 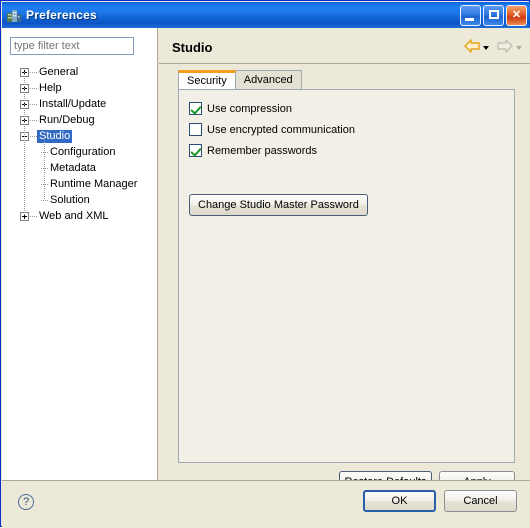 I want to click on checkbox-row-use-compression: Use compression, so click(x=240, y=108).